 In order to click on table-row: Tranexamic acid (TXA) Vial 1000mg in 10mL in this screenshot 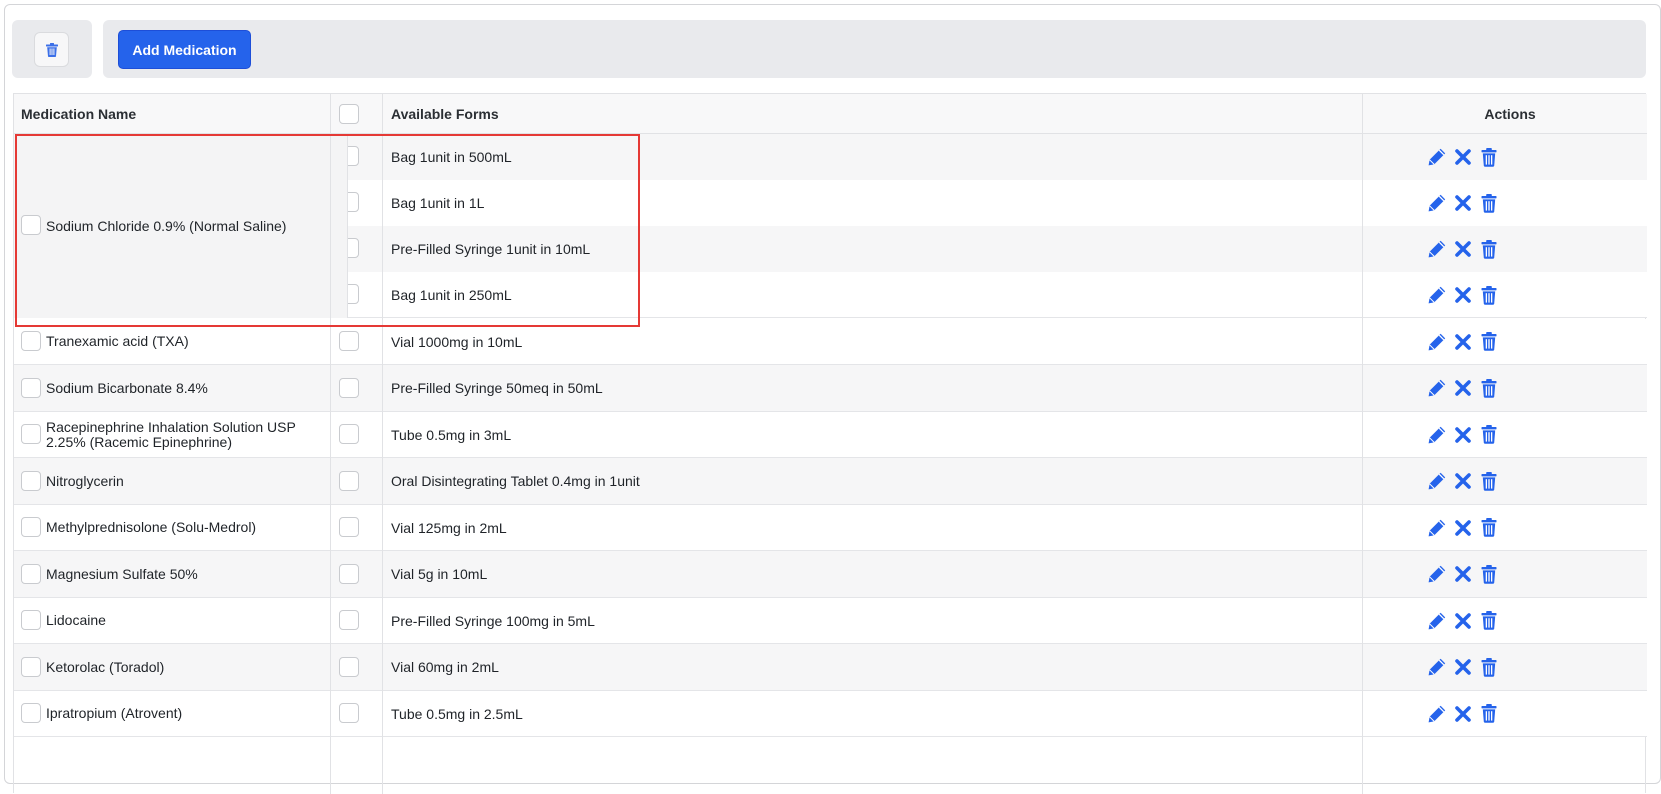, I will do `click(830, 342)`.